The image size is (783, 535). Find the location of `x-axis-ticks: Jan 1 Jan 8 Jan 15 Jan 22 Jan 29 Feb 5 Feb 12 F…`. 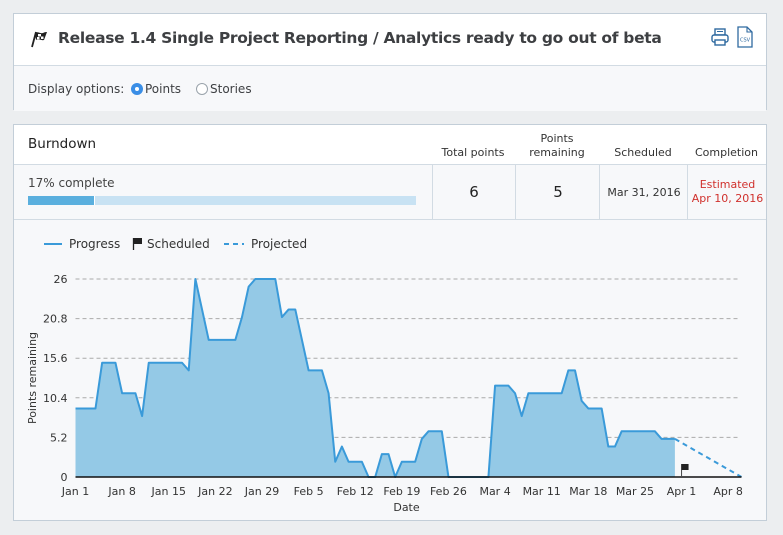

x-axis-ticks: Jan 1 Jan 8 Jan 15 Jan 22 Jan 29 Feb 5 Feb 12 F… is located at coordinates (402, 491).